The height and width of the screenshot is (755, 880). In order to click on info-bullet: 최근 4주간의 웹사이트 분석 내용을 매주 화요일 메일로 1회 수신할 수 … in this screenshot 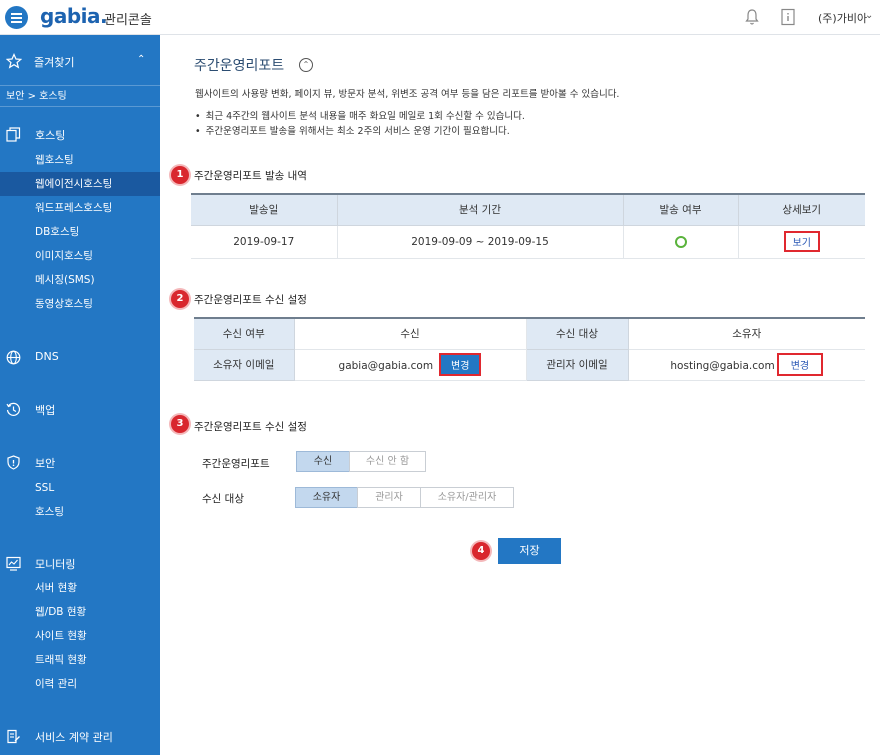, I will do `click(360, 115)`.